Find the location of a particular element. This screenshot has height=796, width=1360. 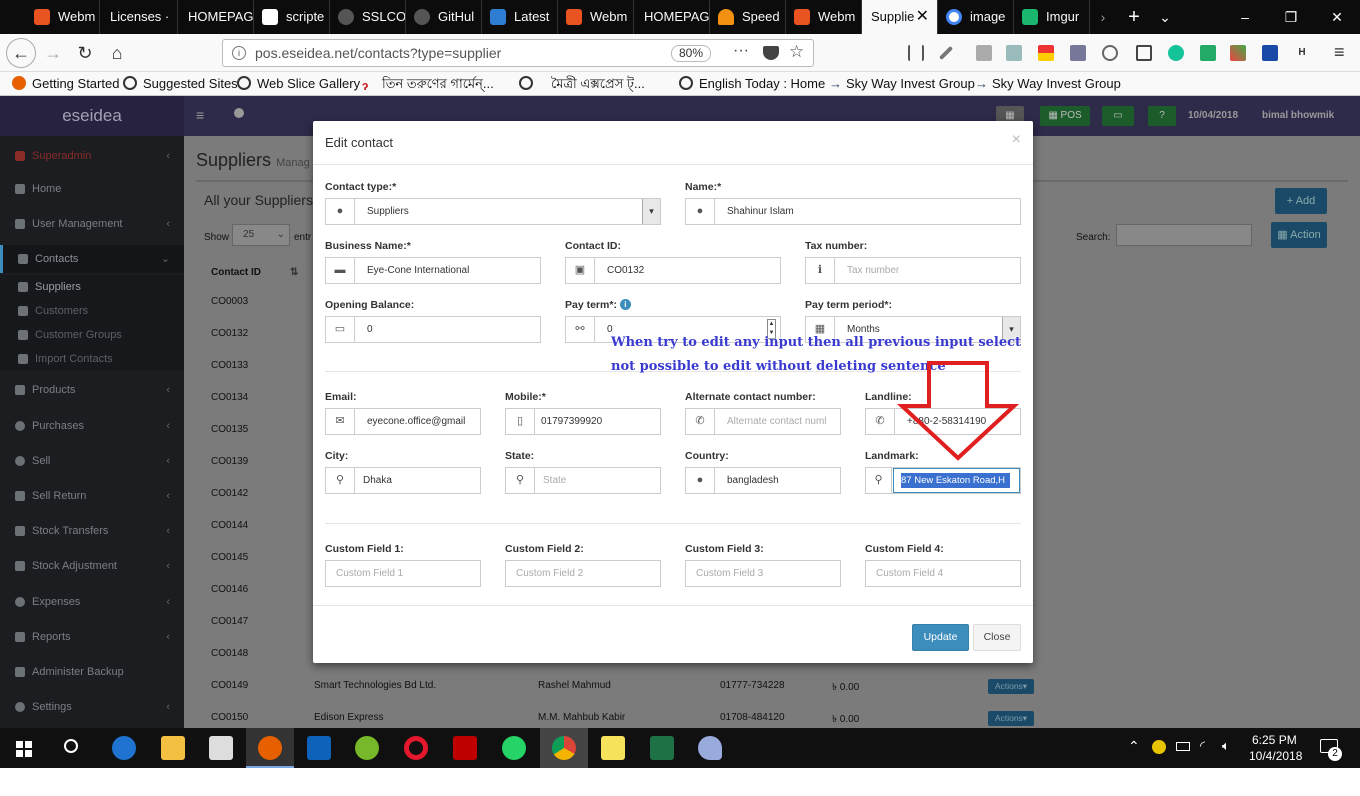

close-tab-icon: ✕ is located at coordinates (922, 17).